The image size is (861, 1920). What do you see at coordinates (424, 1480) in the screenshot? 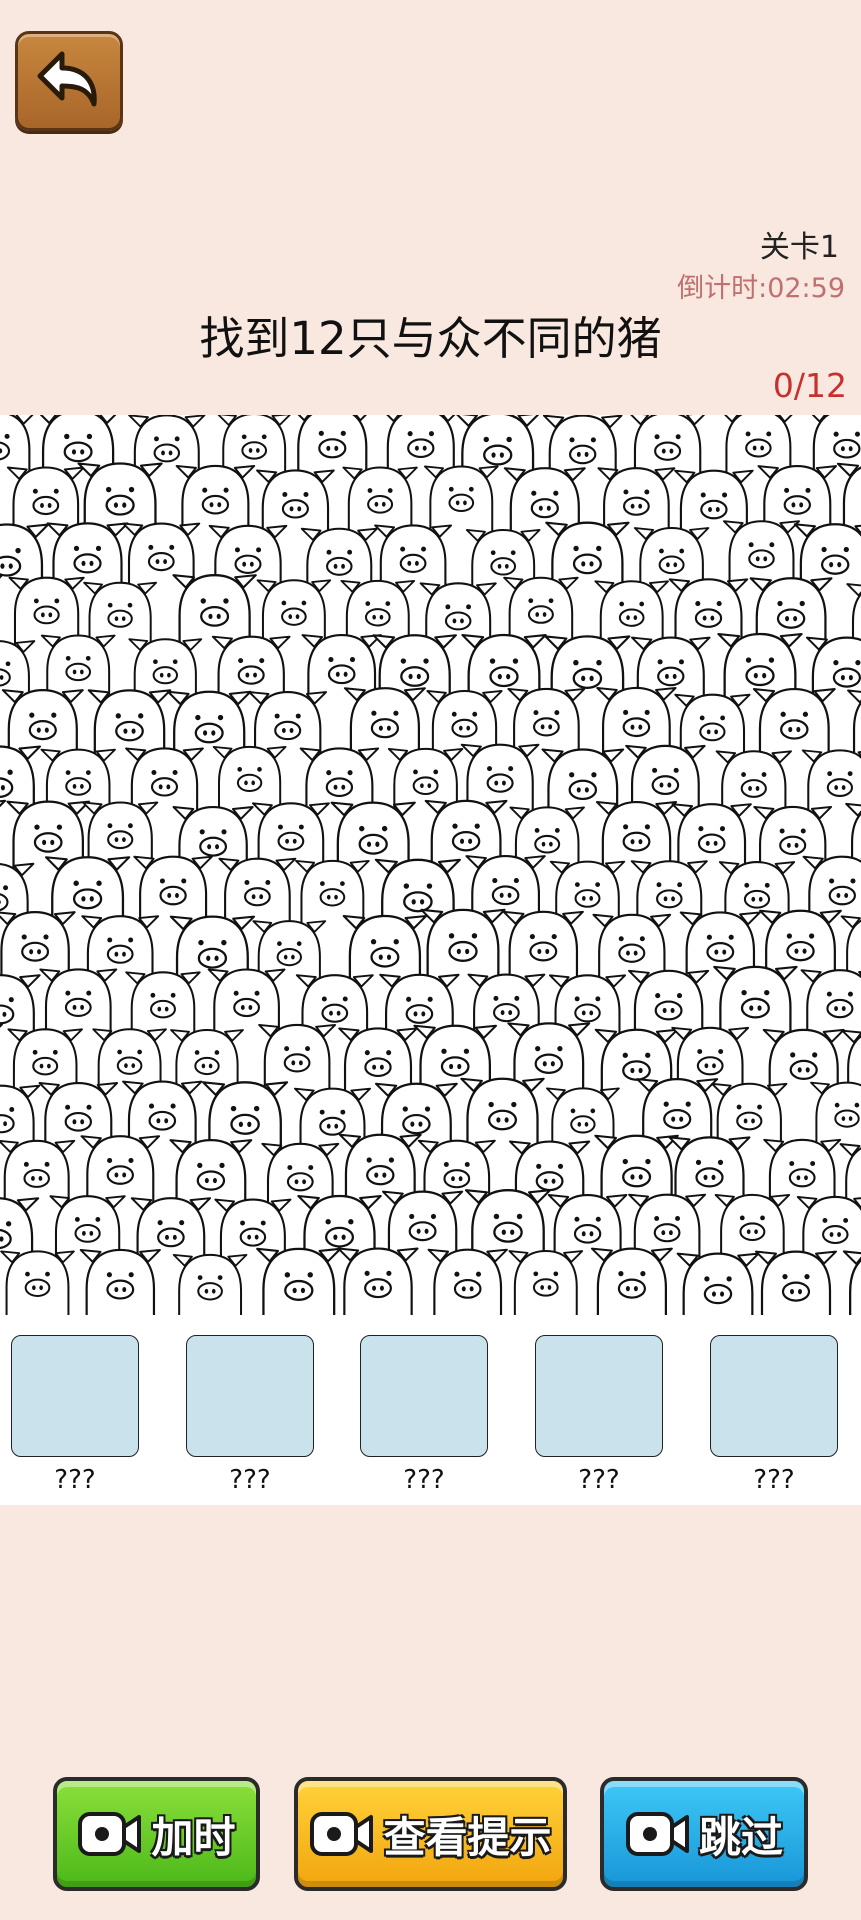
I see `found-slot-3-label: ???` at bounding box center [424, 1480].